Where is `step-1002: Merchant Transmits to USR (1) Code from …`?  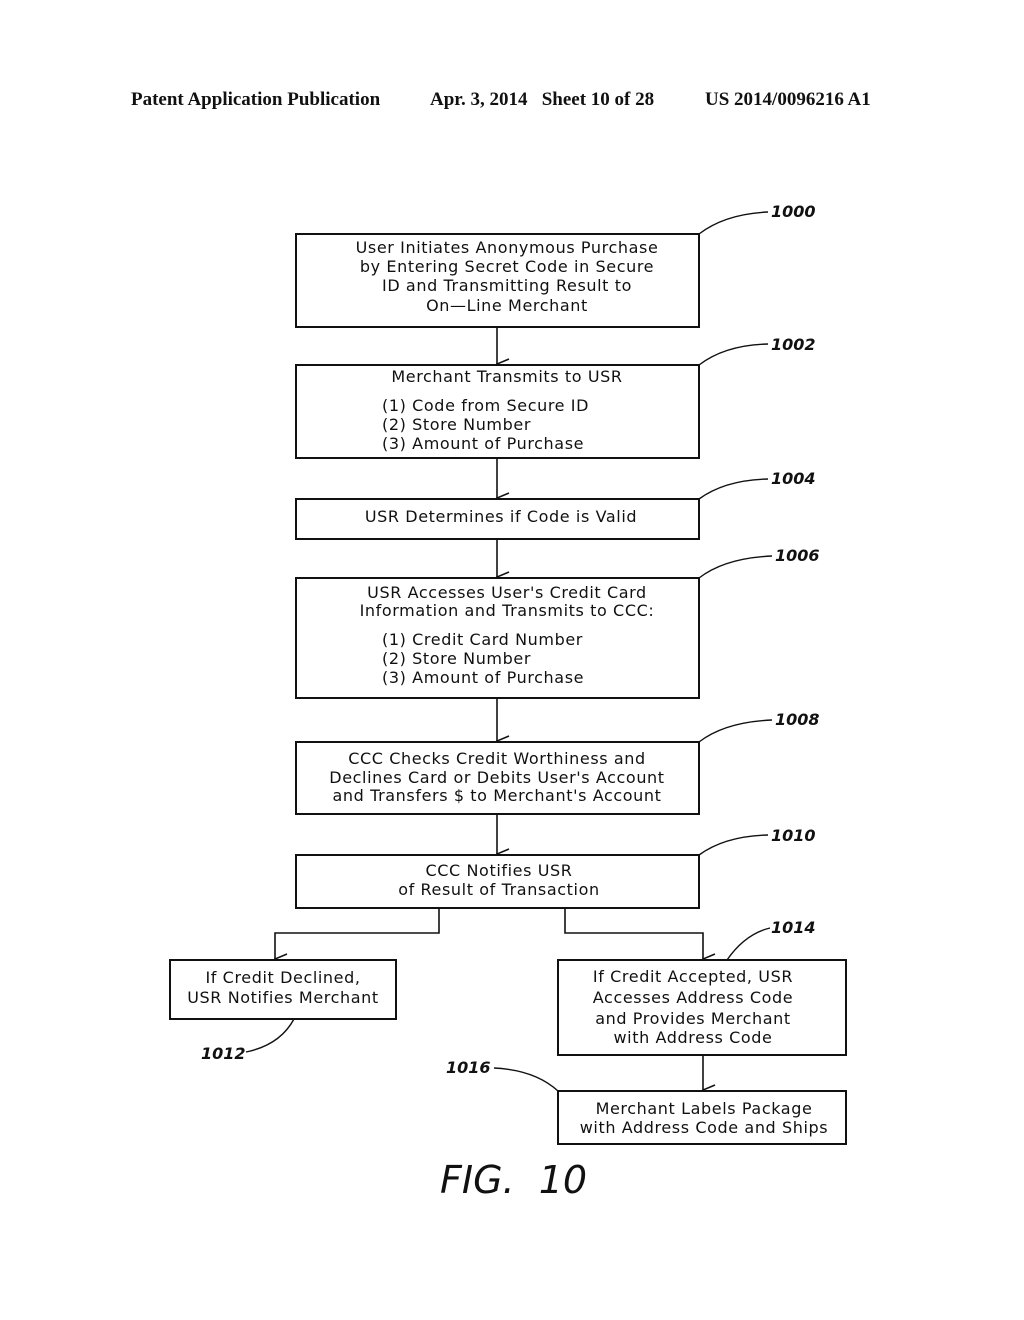
step-1002: Merchant Transmits to USR (1) Code from … is located at coordinates (555, 397).